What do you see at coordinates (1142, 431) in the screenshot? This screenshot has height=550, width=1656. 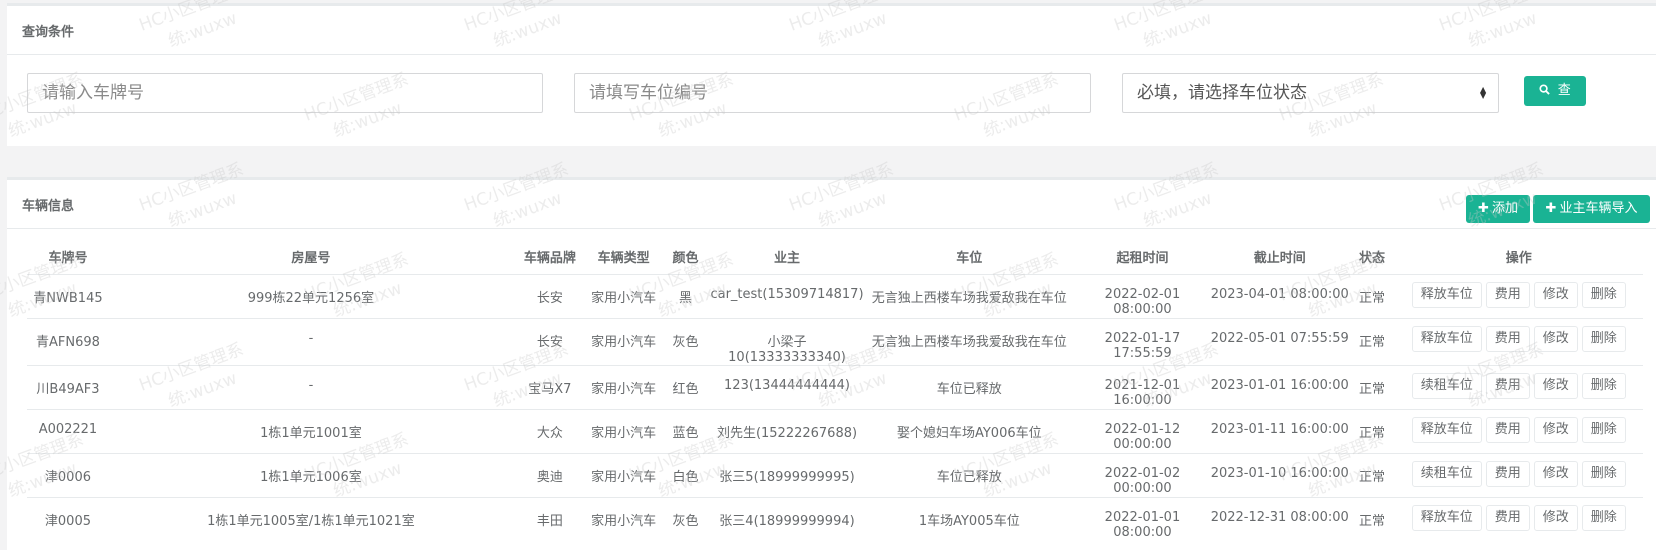 I see `start-time-cell: 2022-01-12 00:00:00` at bounding box center [1142, 431].